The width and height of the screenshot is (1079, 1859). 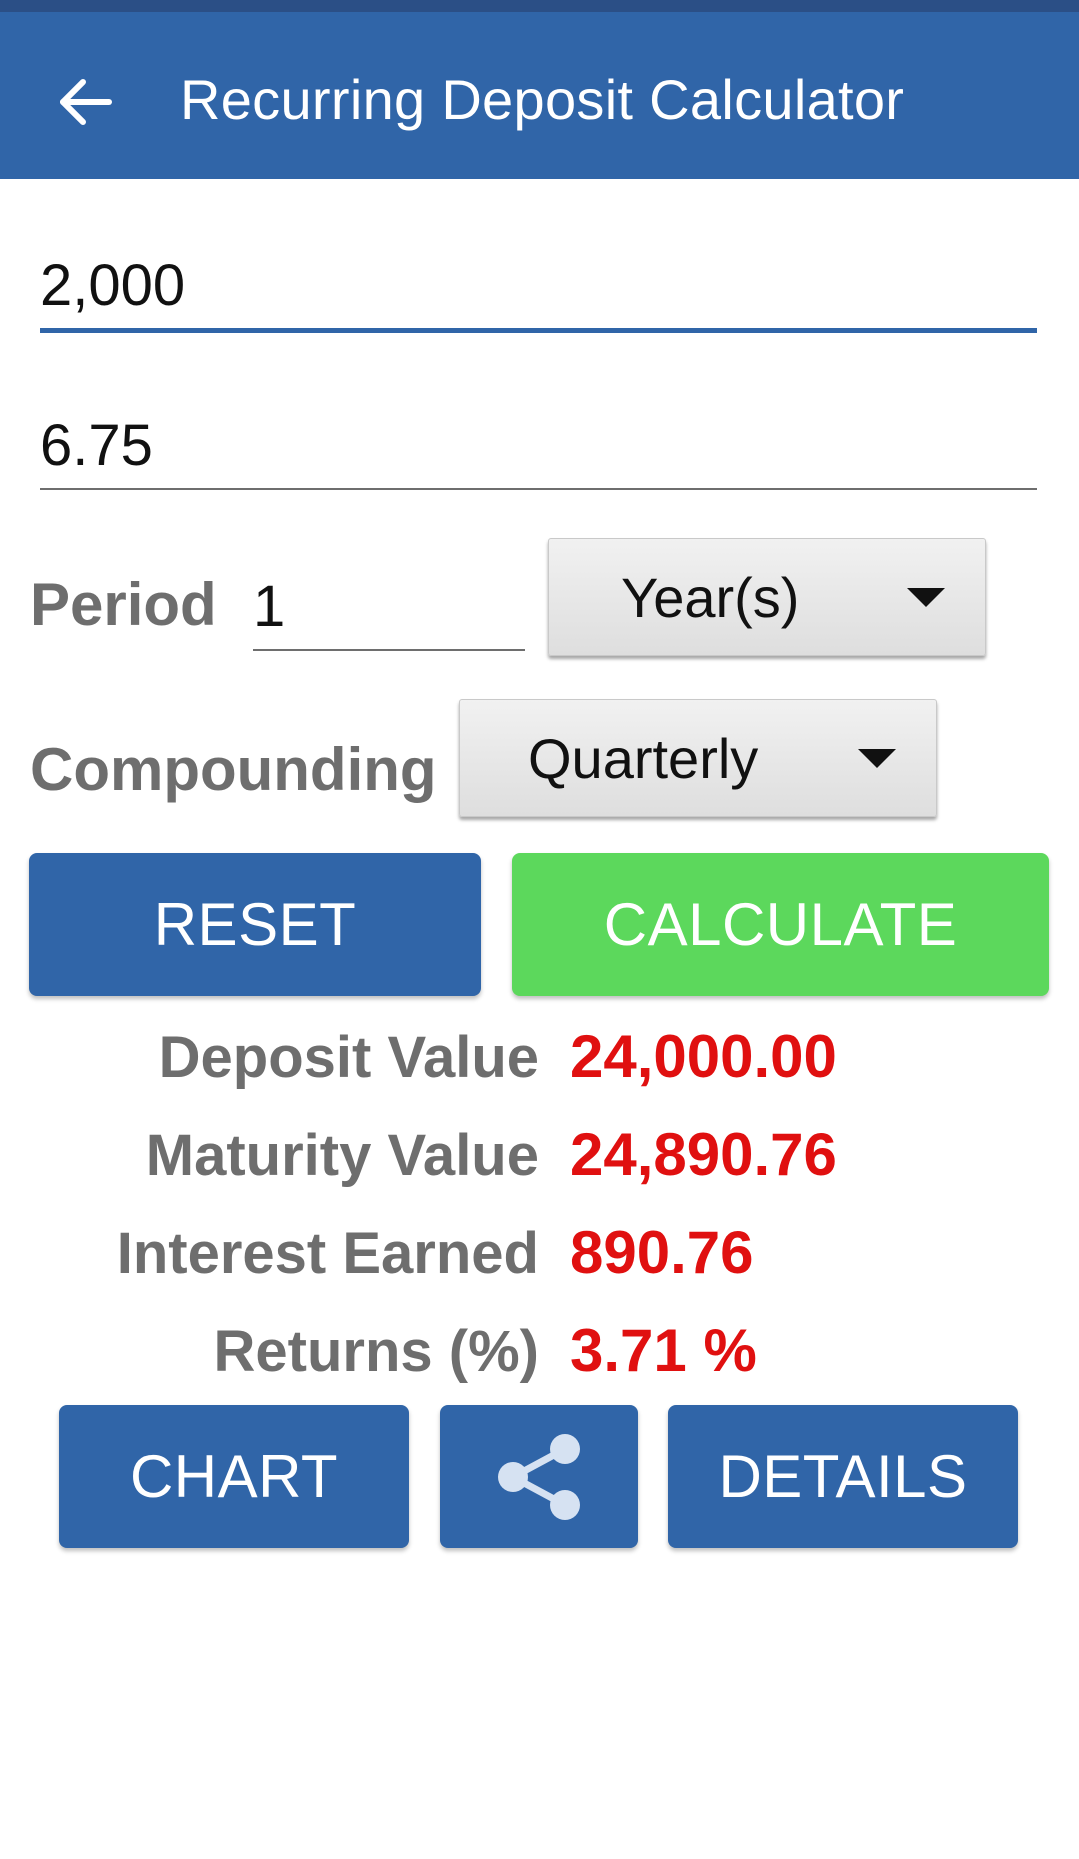 I want to click on deposit-value: 24,000.00, so click(x=703, y=1056).